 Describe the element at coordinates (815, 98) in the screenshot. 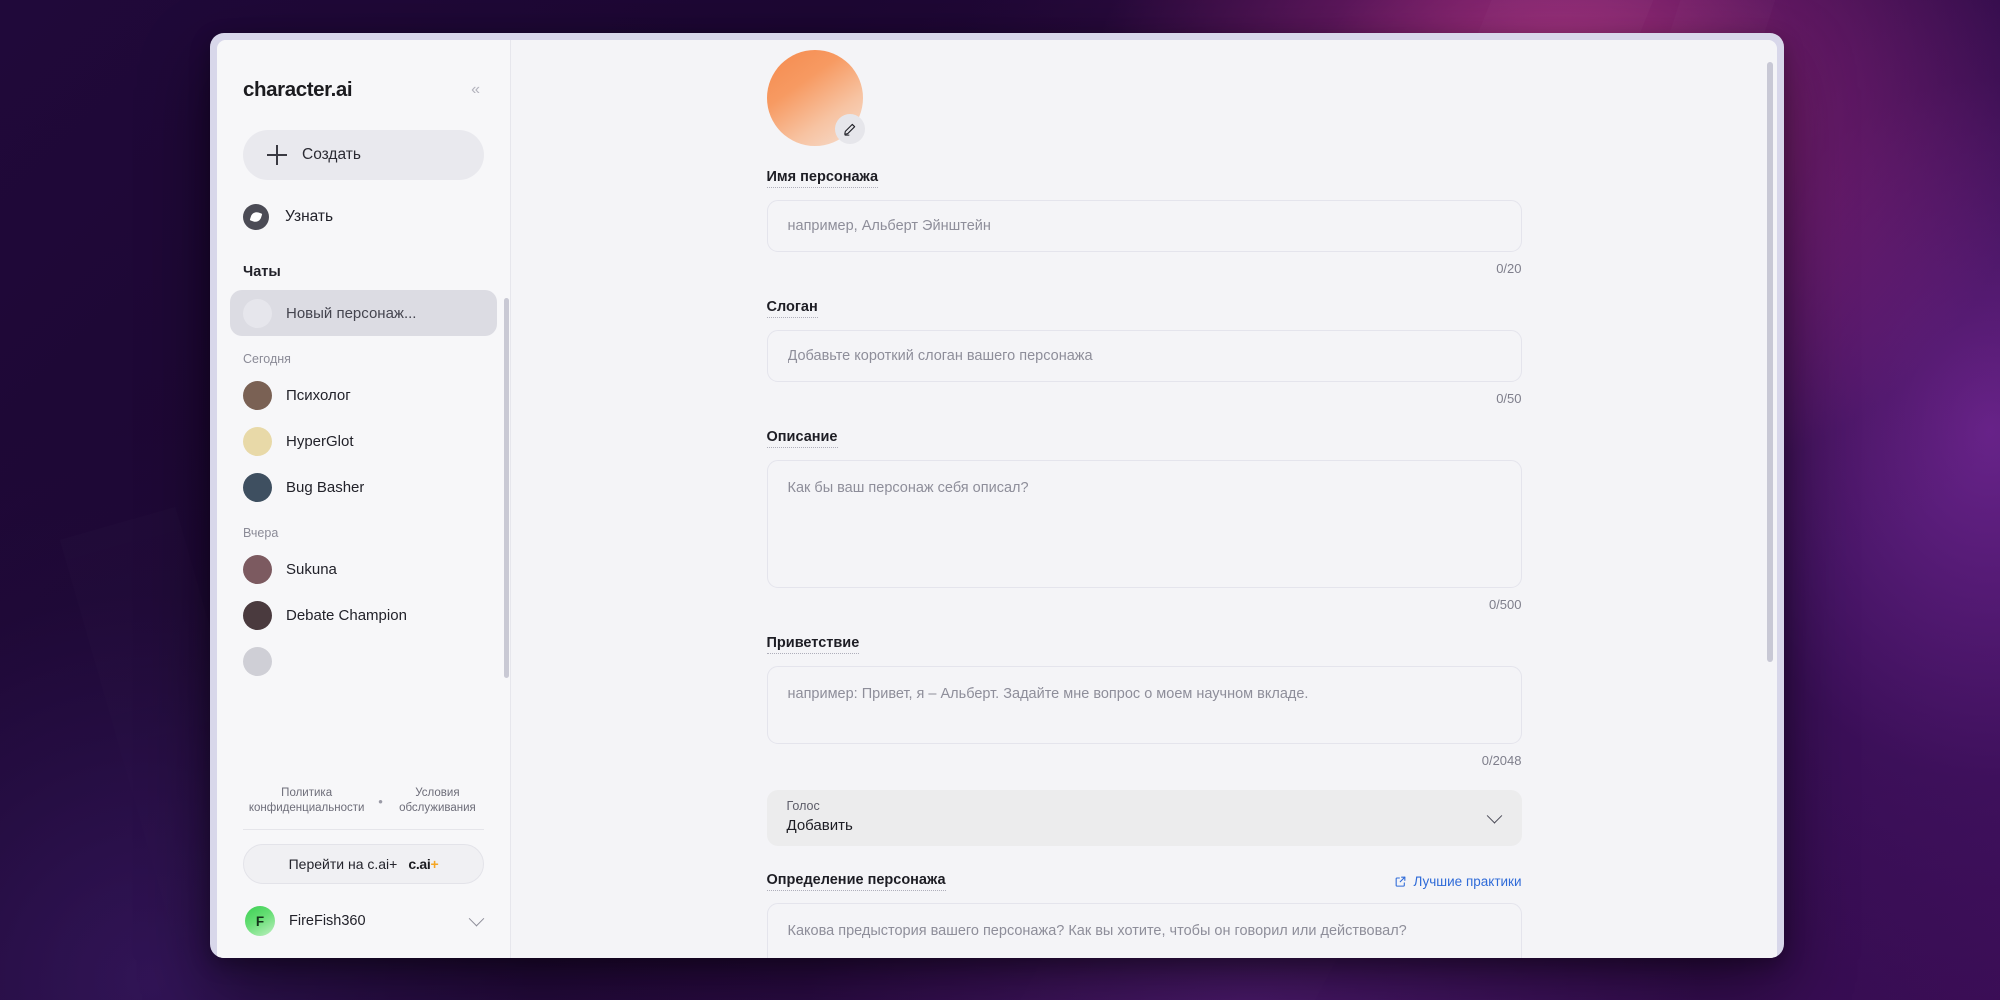

I see `character-avatar-block` at that location.